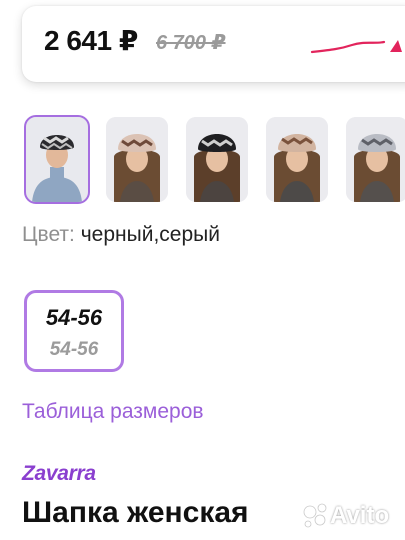  I want to click on color-value: черный,серый, so click(150, 234).